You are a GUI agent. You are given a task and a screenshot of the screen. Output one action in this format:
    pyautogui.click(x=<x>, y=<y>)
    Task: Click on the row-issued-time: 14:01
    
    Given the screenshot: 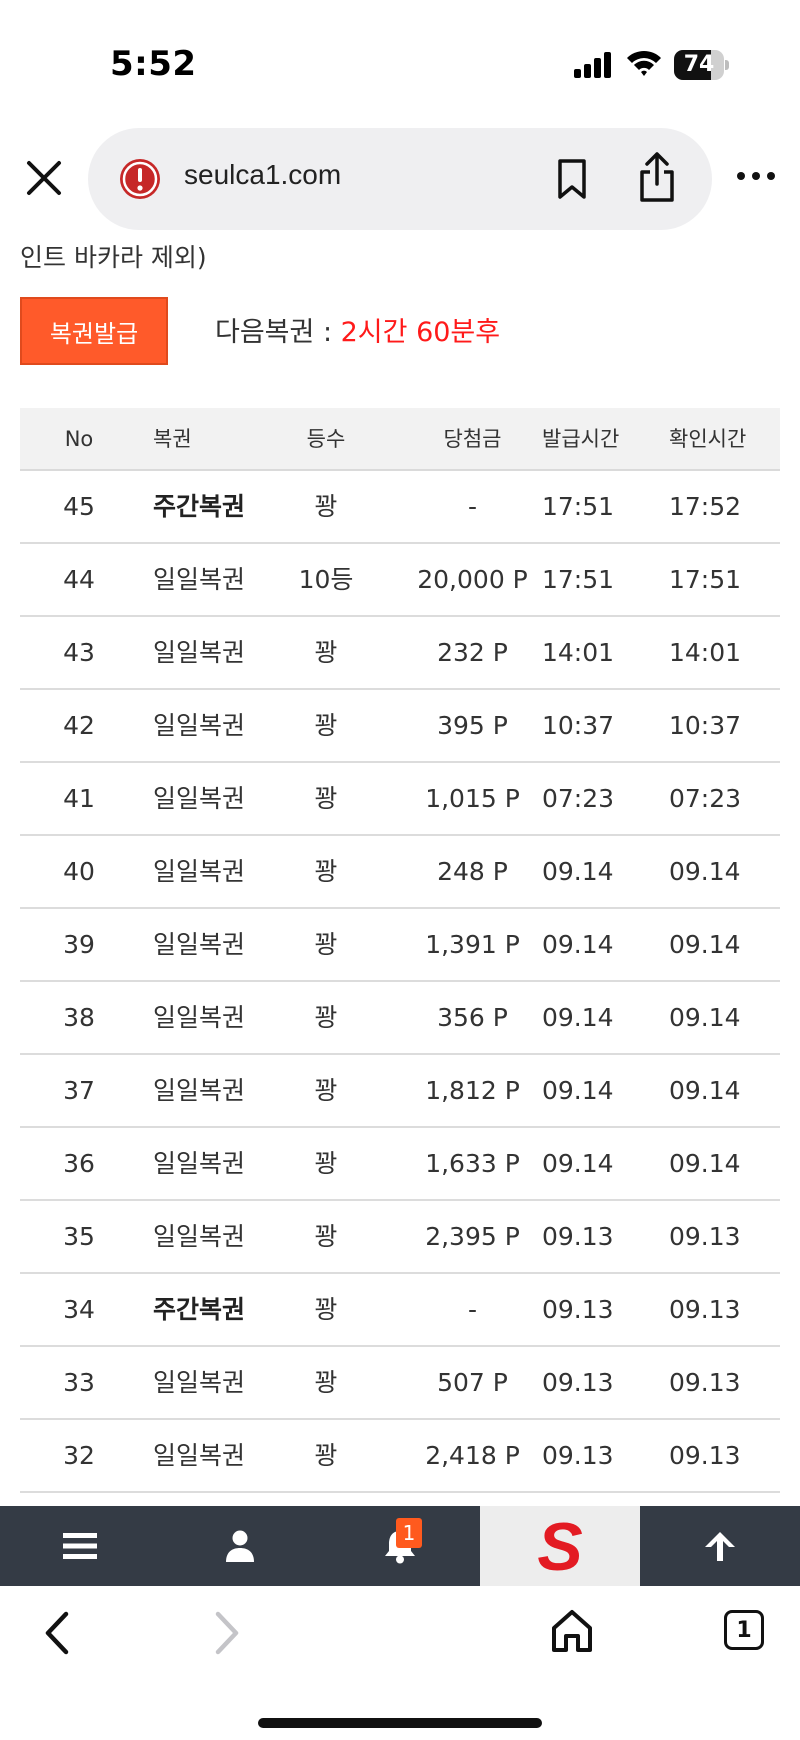 What is the action you would take?
    pyautogui.click(x=578, y=652)
    